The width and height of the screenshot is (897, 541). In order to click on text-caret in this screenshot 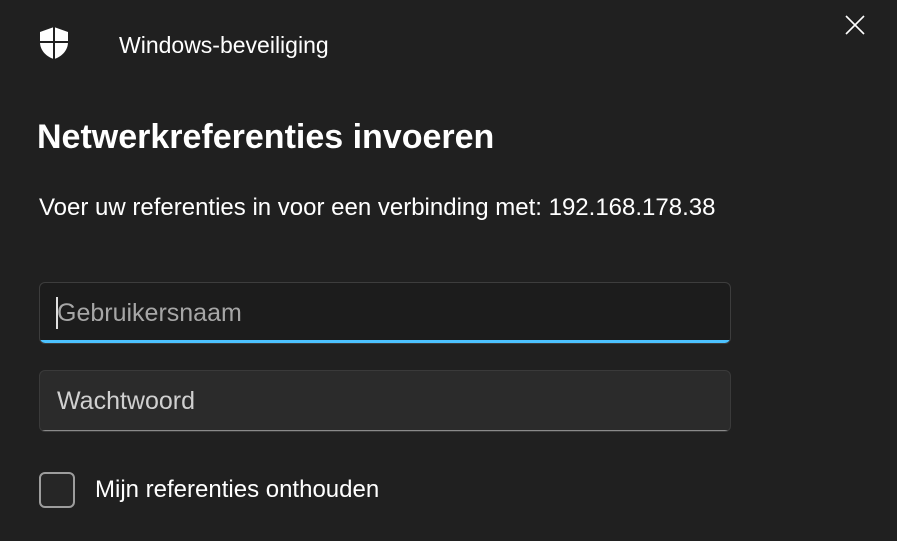, I will do `click(57, 313)`.